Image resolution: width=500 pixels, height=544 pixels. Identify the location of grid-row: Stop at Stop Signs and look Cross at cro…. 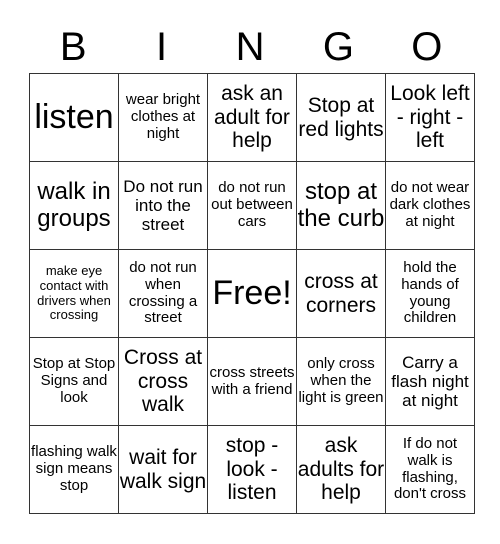
(252, 381).